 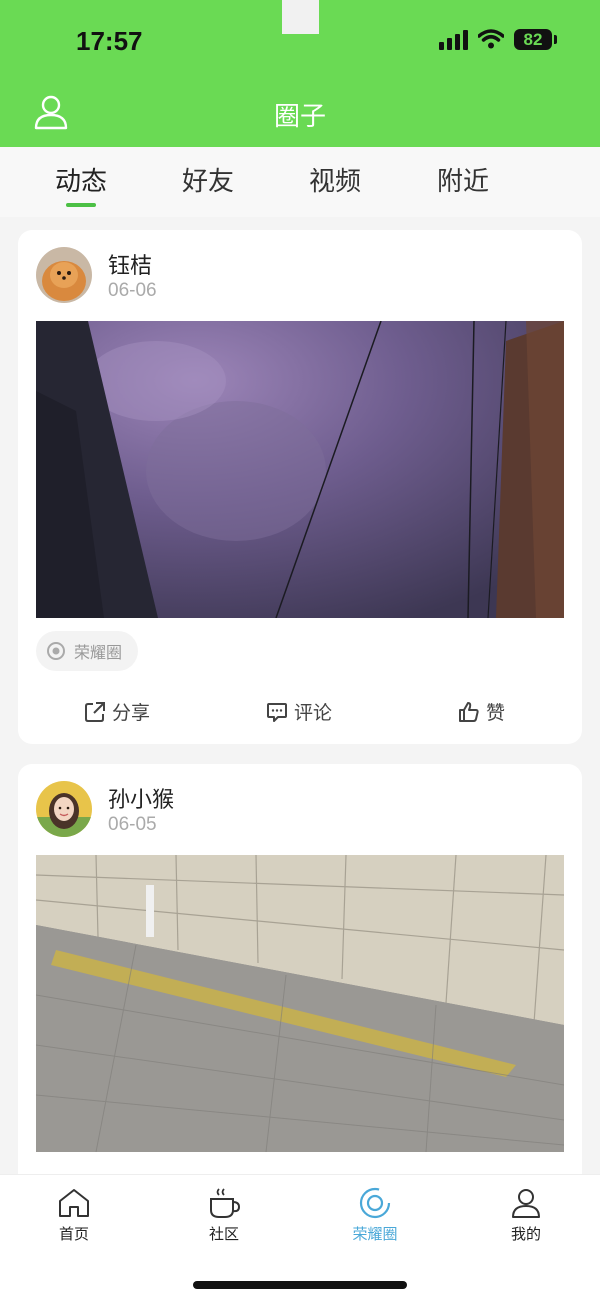 I want to click on wifi-icon, so click(x=491, y=39).